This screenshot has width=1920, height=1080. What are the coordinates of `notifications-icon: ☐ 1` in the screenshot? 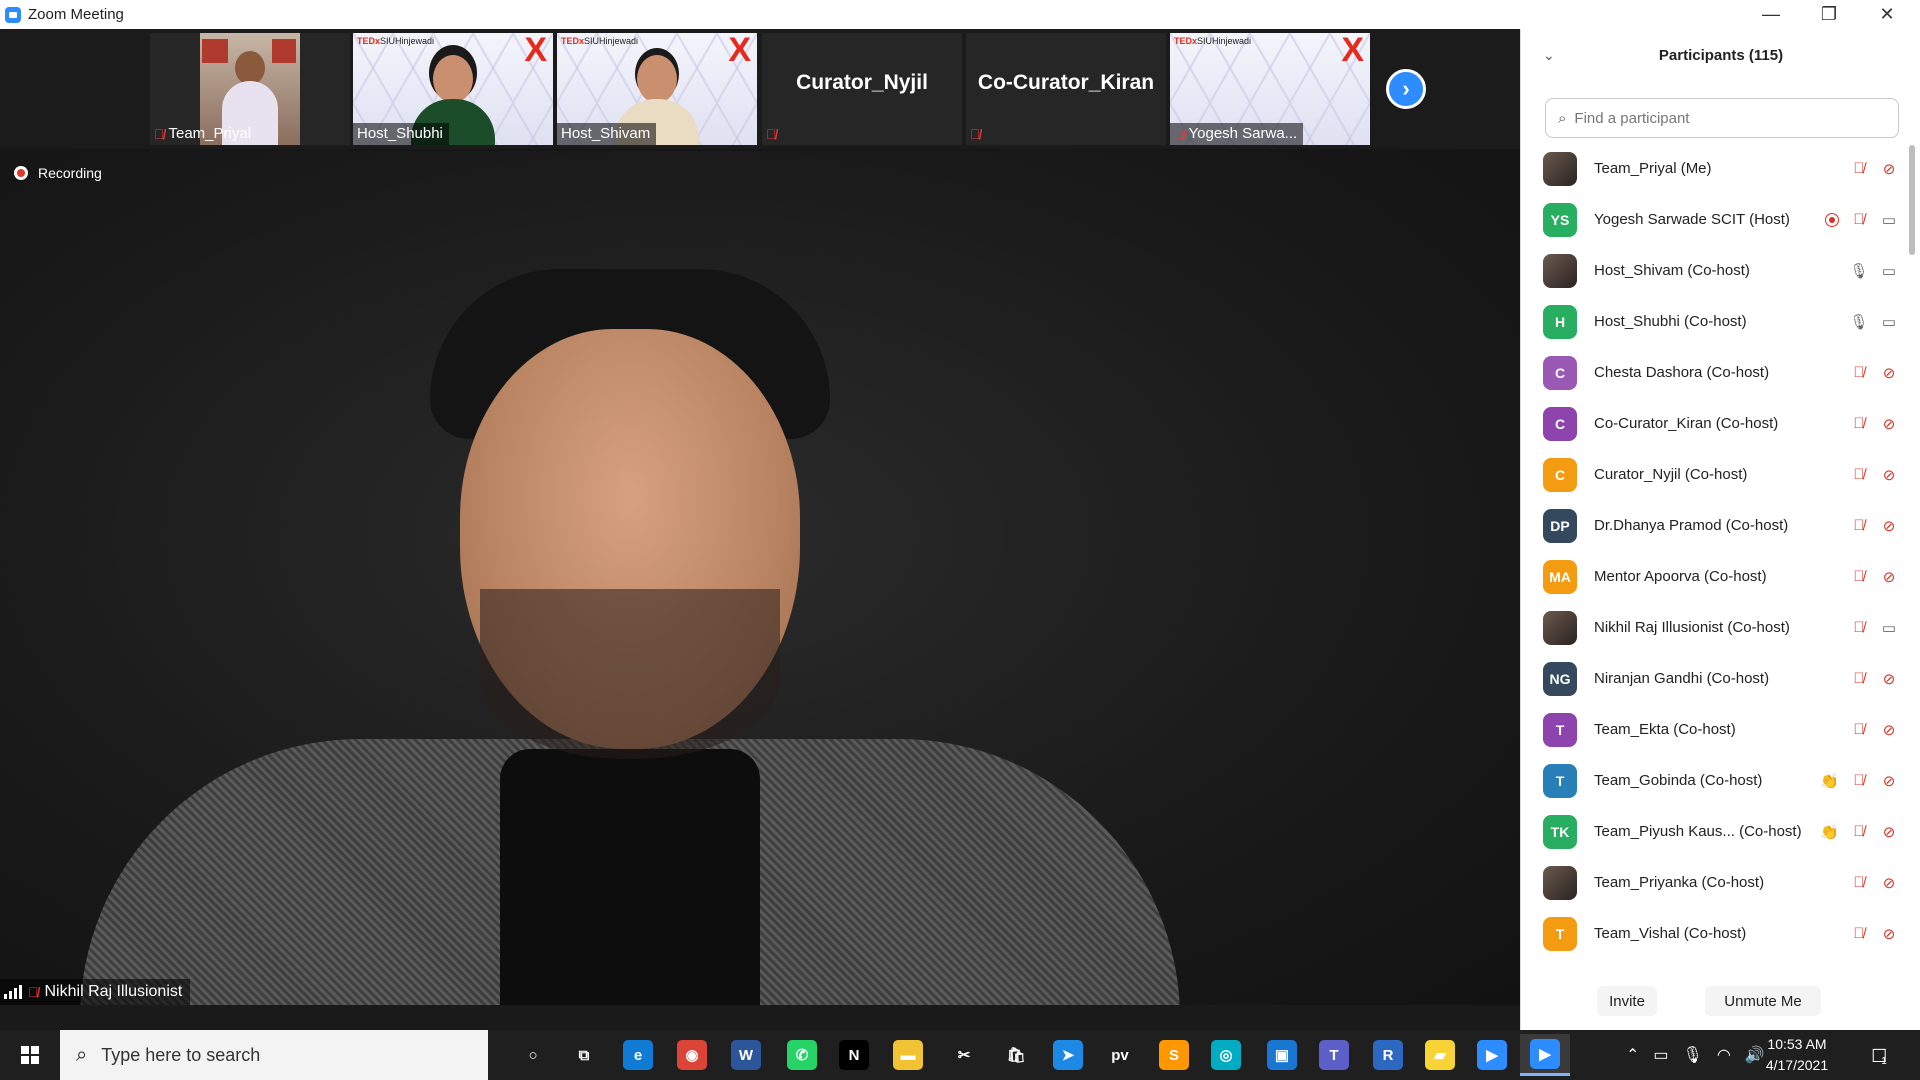 It's located at (1879, 1056).